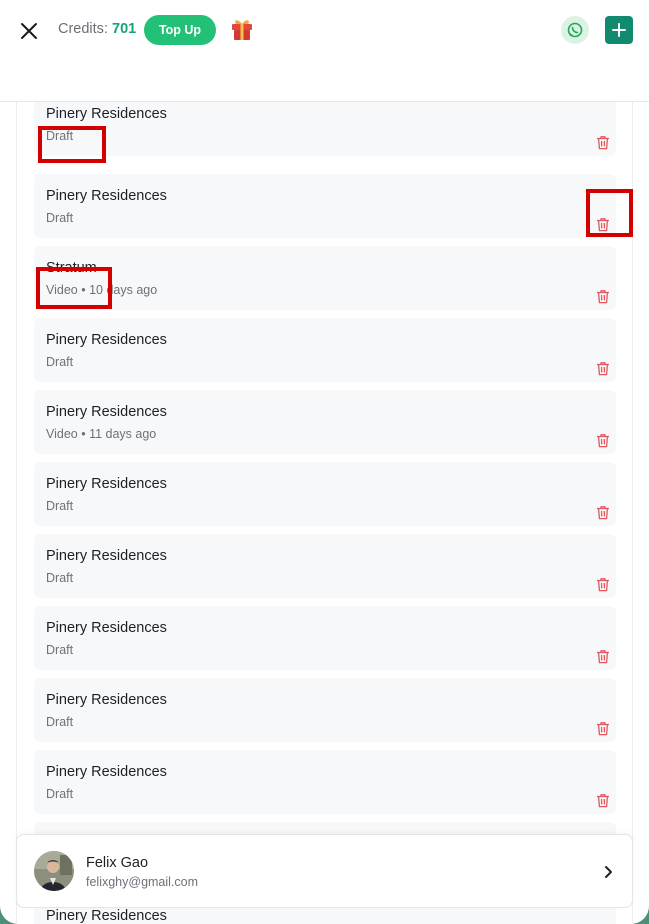 This screenshot has width=649, height=924. What do you see at coordinates (325, 422) in the screenshot?
I see `project-item: Pinery Residences Video • 11 days ago` at bounding box center [325, 422].